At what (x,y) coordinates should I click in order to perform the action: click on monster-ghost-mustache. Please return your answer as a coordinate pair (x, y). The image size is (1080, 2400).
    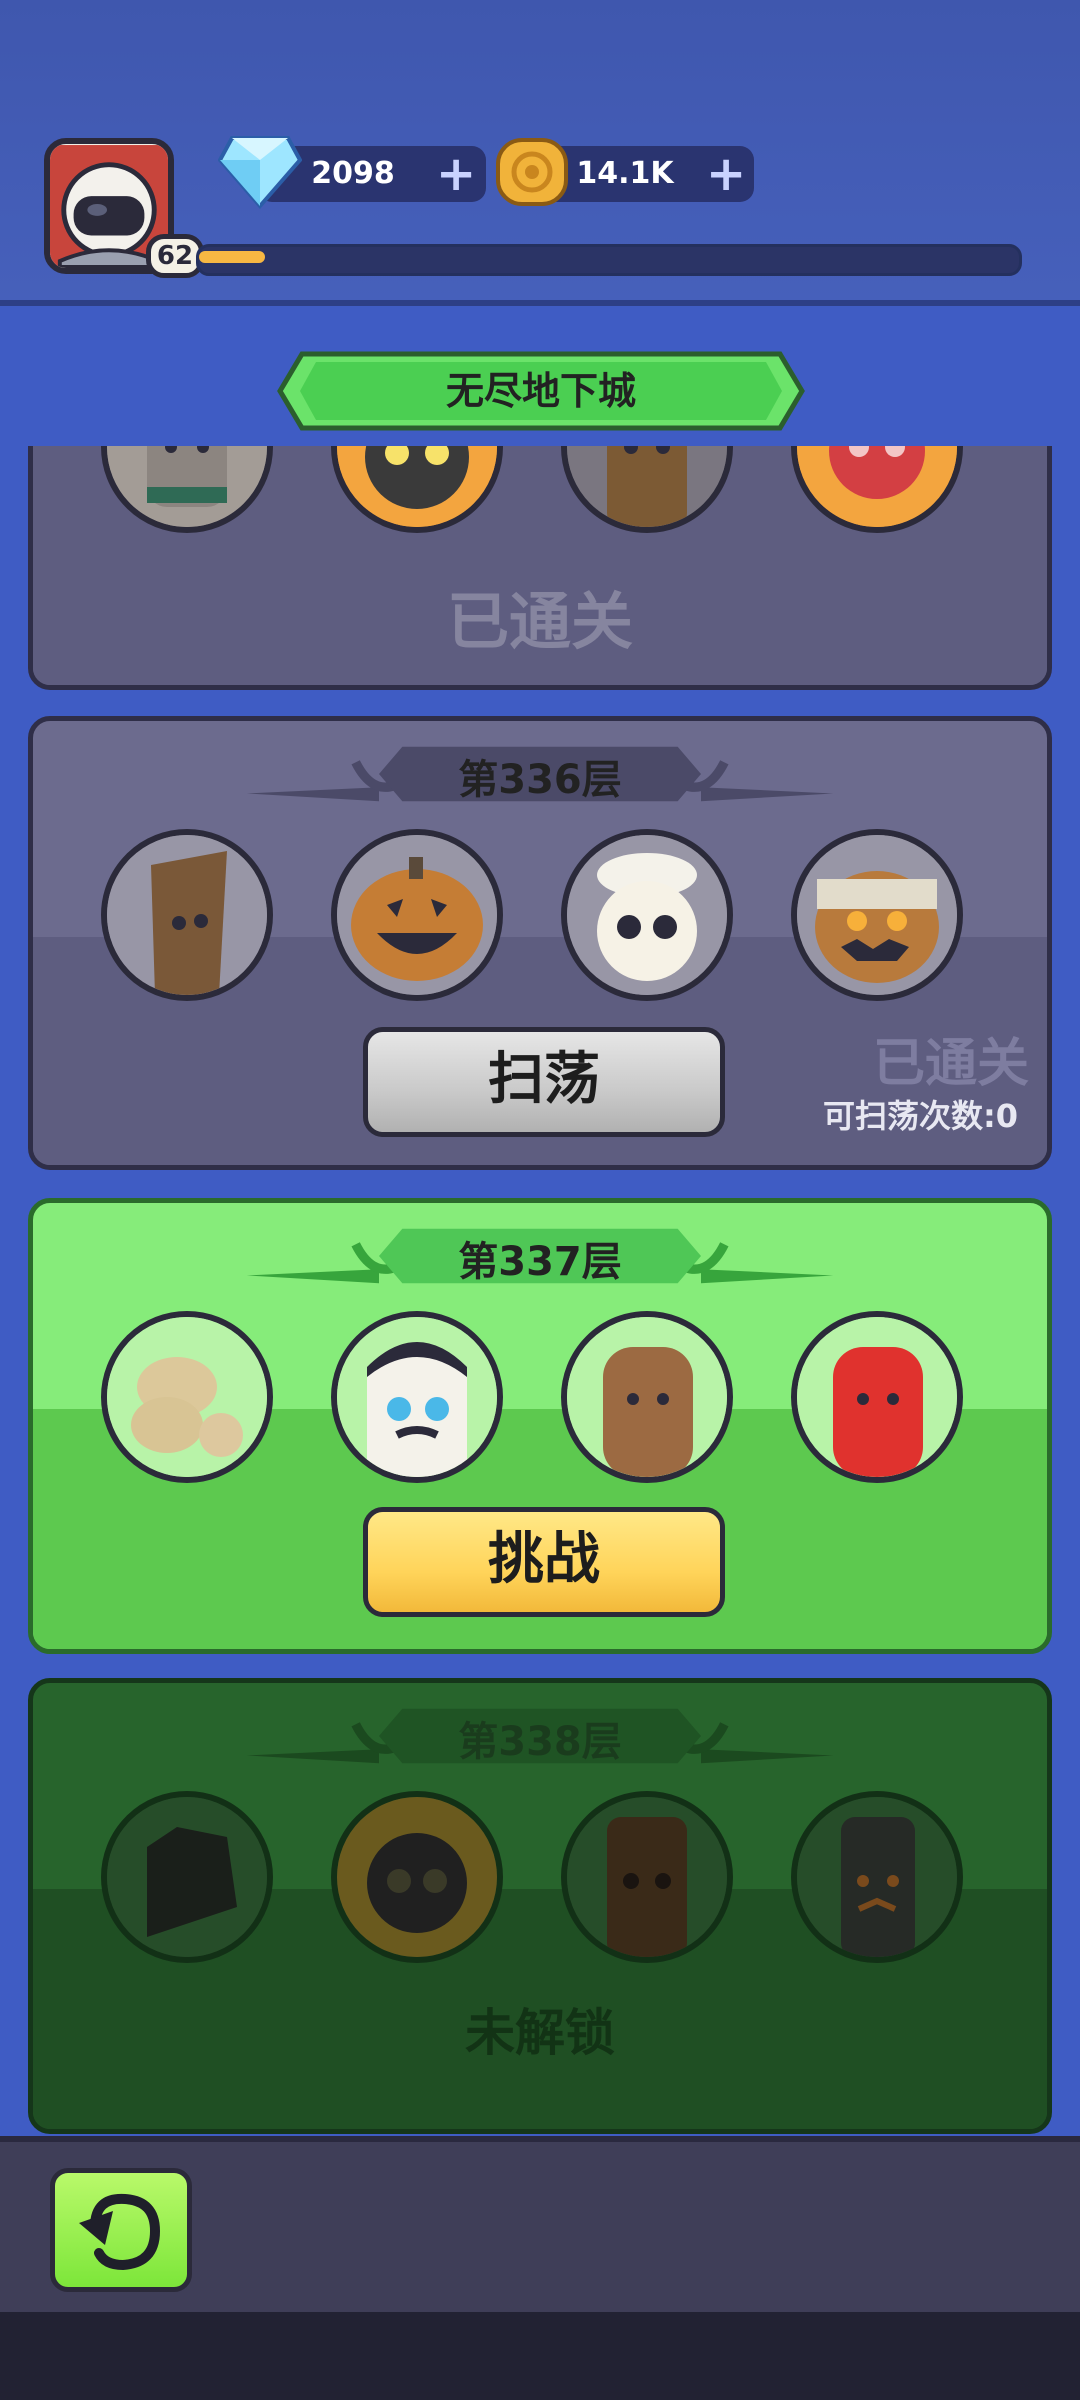
    Looking at the image, I should click on (417, 1397).